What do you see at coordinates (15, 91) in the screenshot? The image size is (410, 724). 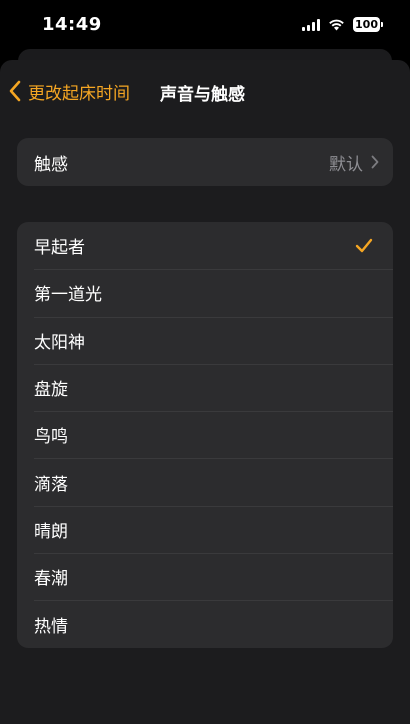 I see `chevron-left-icon` at bounding box center [15, 91].